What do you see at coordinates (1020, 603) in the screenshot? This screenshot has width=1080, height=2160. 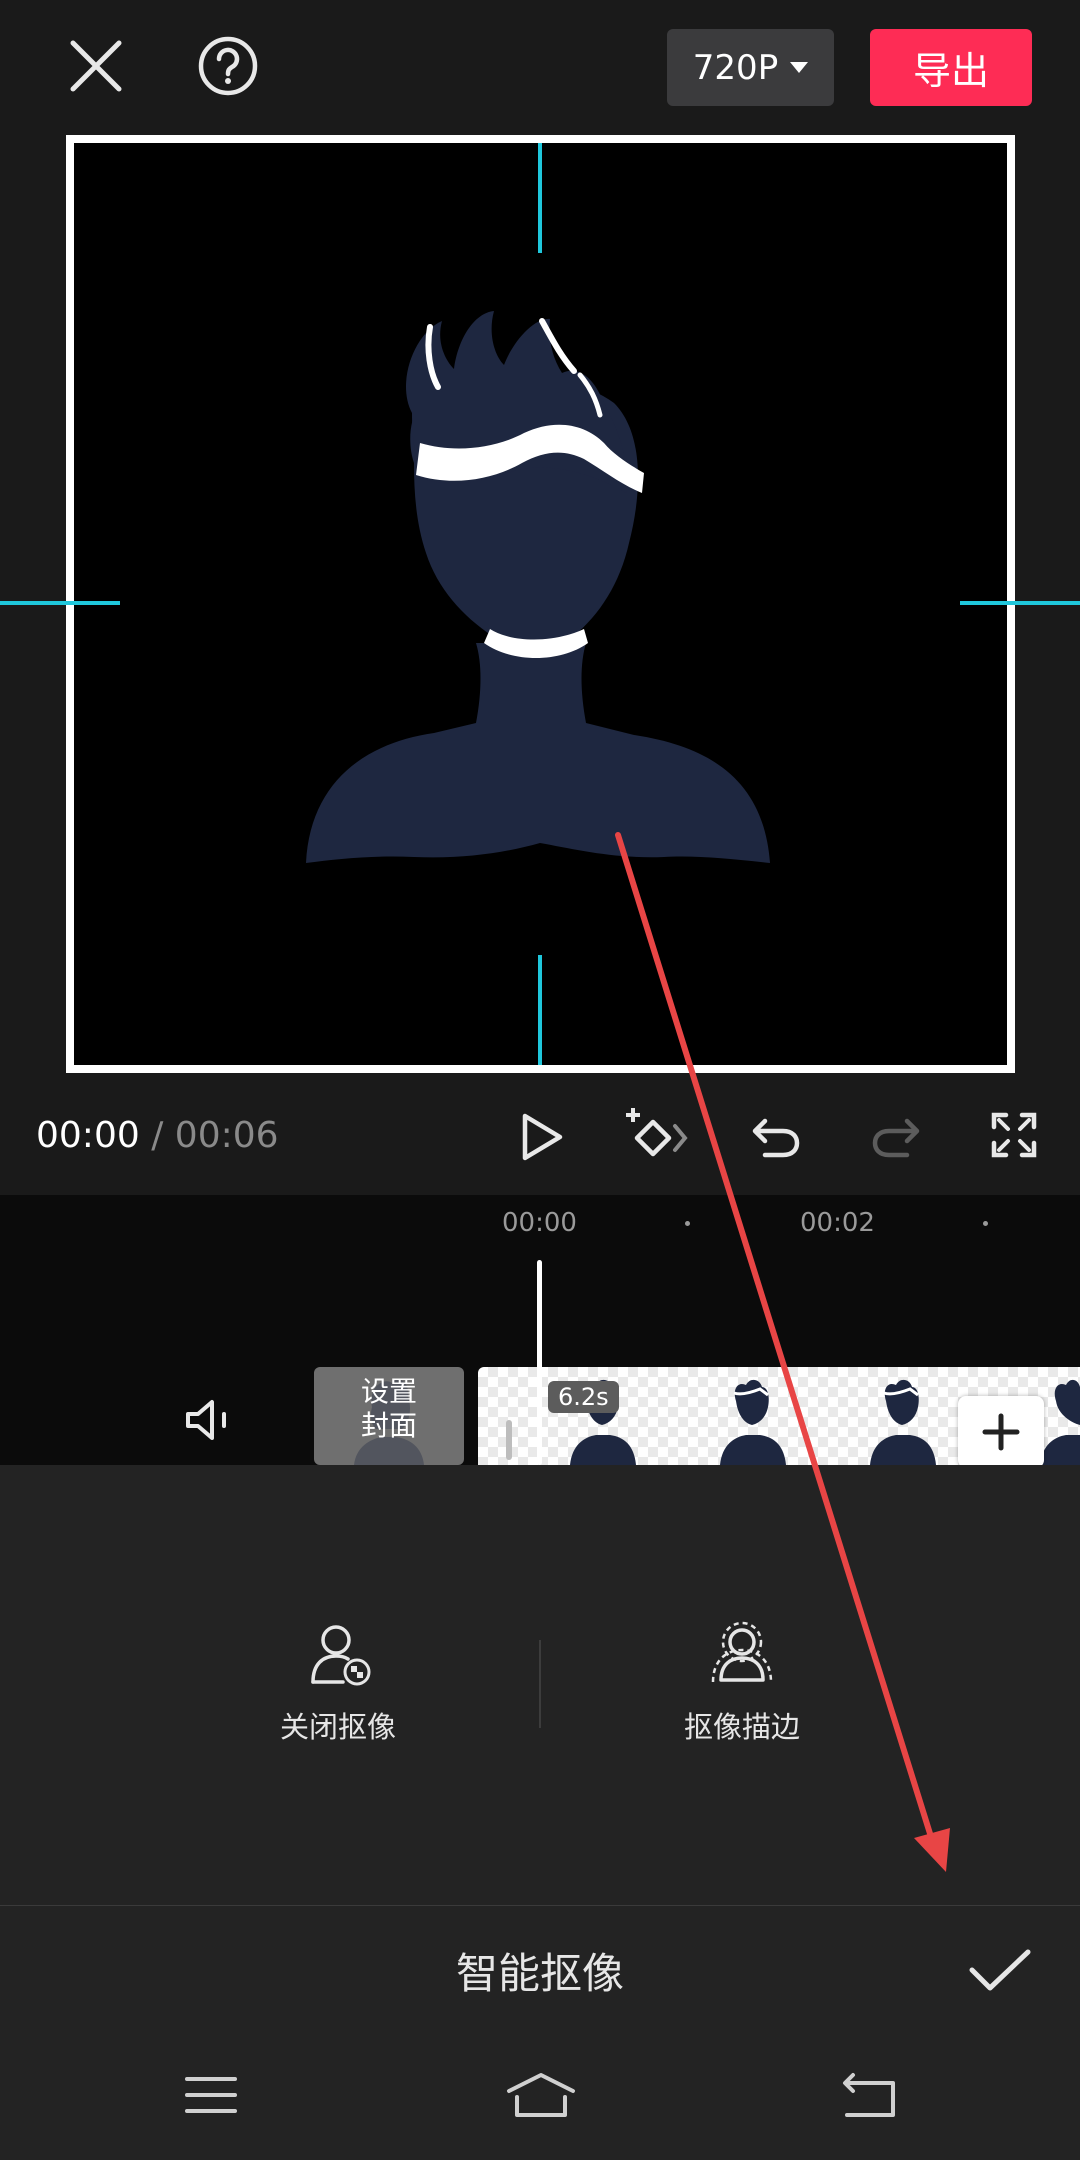 I see `guide-line-right` at bounding box center [1020, 603].